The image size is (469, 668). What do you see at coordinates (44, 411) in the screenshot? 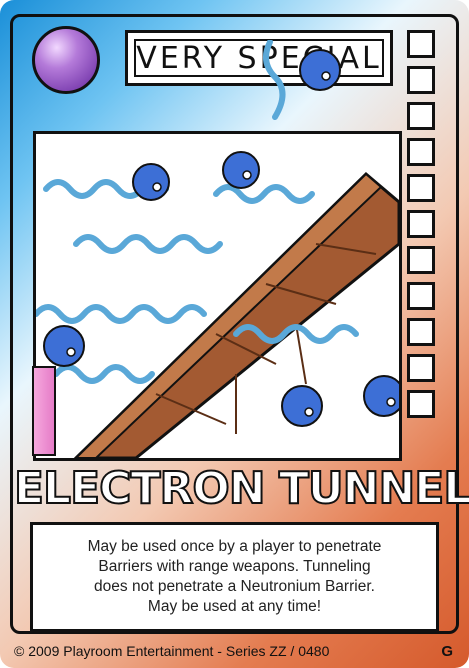
I see `pink-rarity-bar` at bounding box center [44, 411].